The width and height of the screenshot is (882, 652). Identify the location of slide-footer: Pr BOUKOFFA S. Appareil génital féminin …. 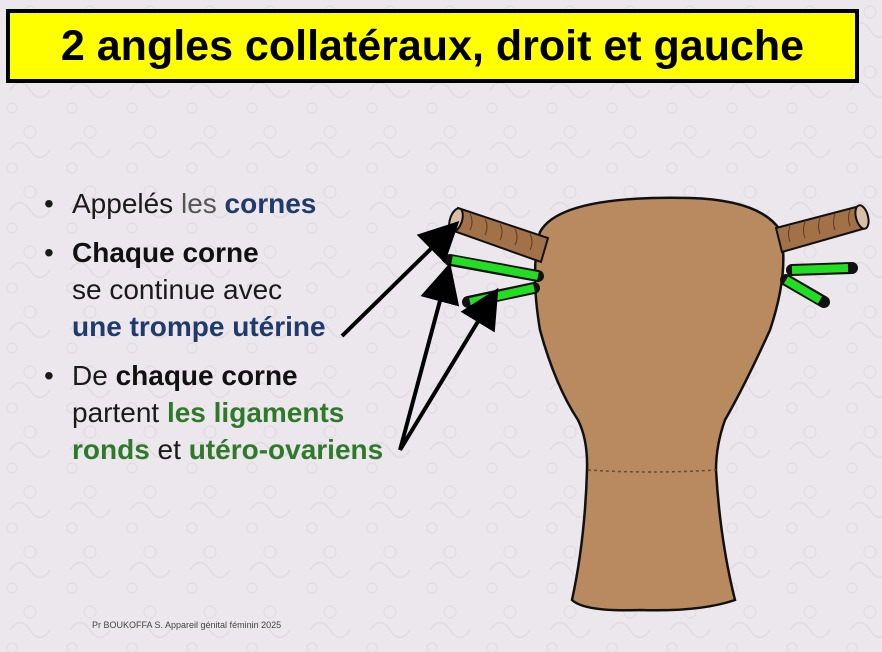
(187, 625).